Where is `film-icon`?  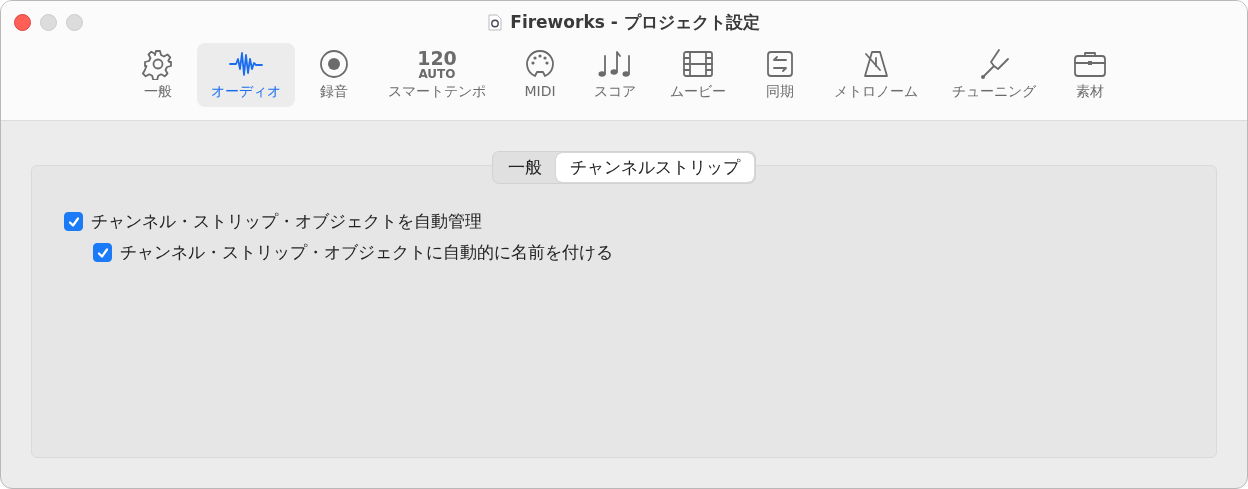 film-icon is located at coordinates (698, 64).